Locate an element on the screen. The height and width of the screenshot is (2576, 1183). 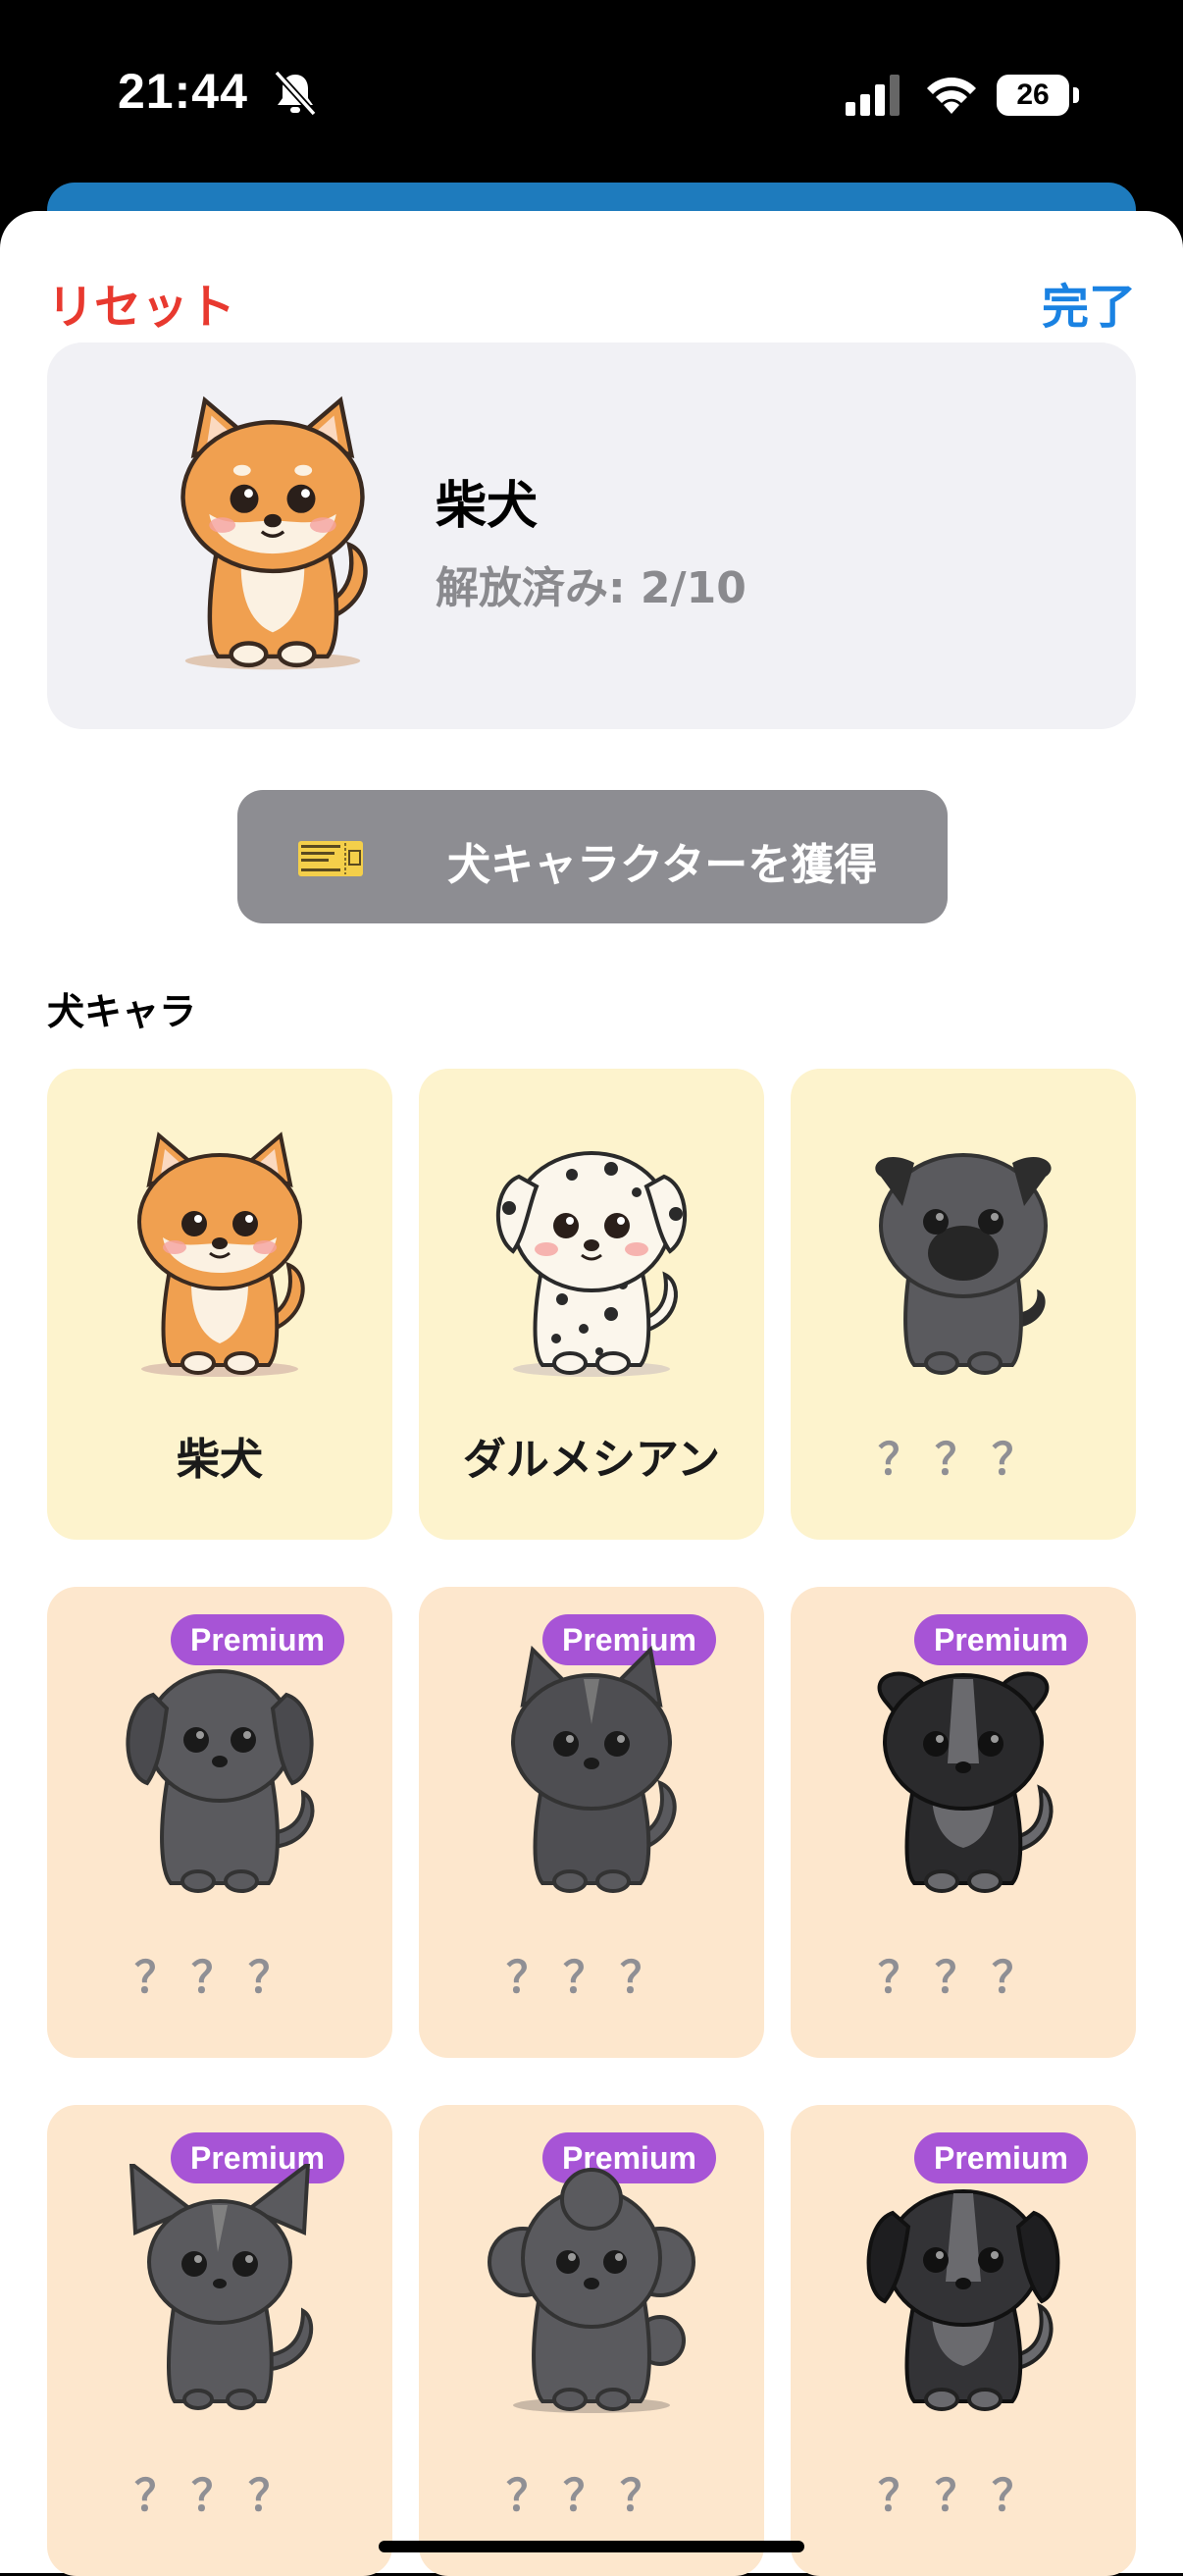
acquire-button-label: 犬キャラクターを獲得 is located at coordinates (663, 865).